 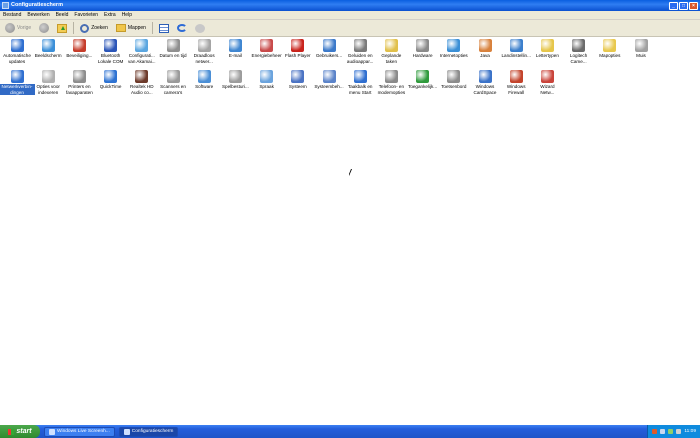 I want to click on start-button: start, so click(x=20, y=431).